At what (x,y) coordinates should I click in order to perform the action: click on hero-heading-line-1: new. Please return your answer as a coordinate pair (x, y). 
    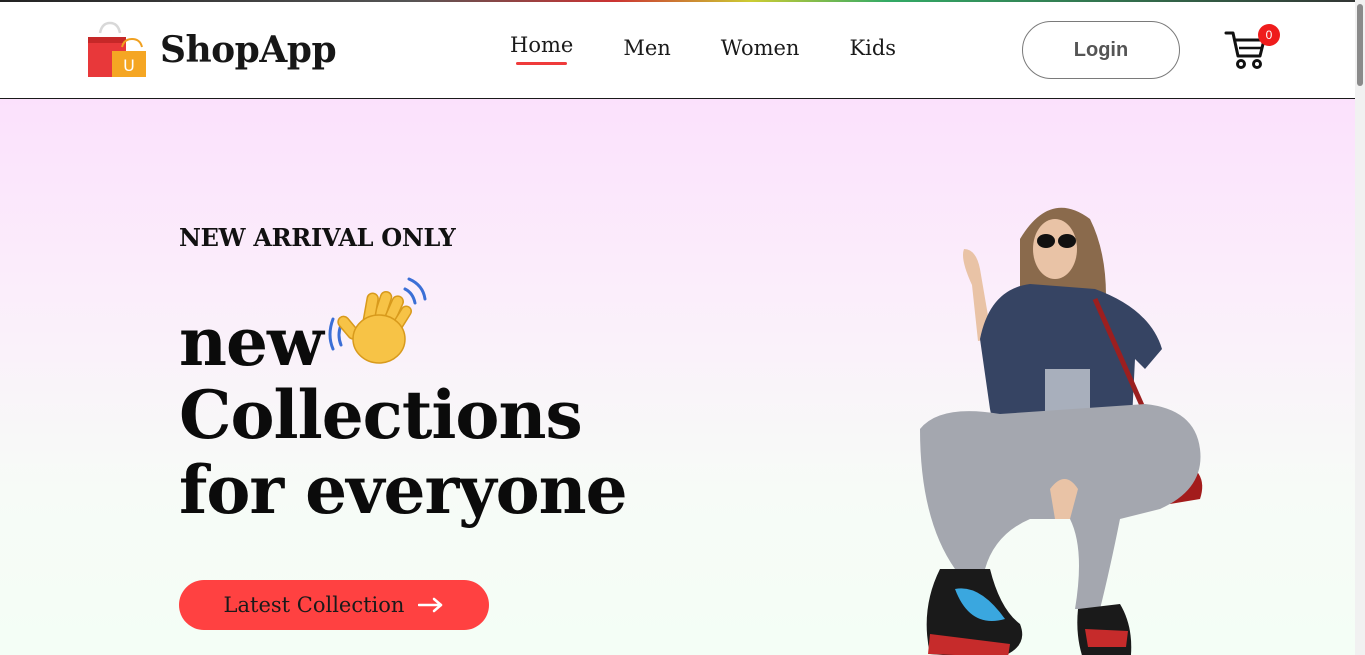
    Looking at the image, I should click on (303, 325).